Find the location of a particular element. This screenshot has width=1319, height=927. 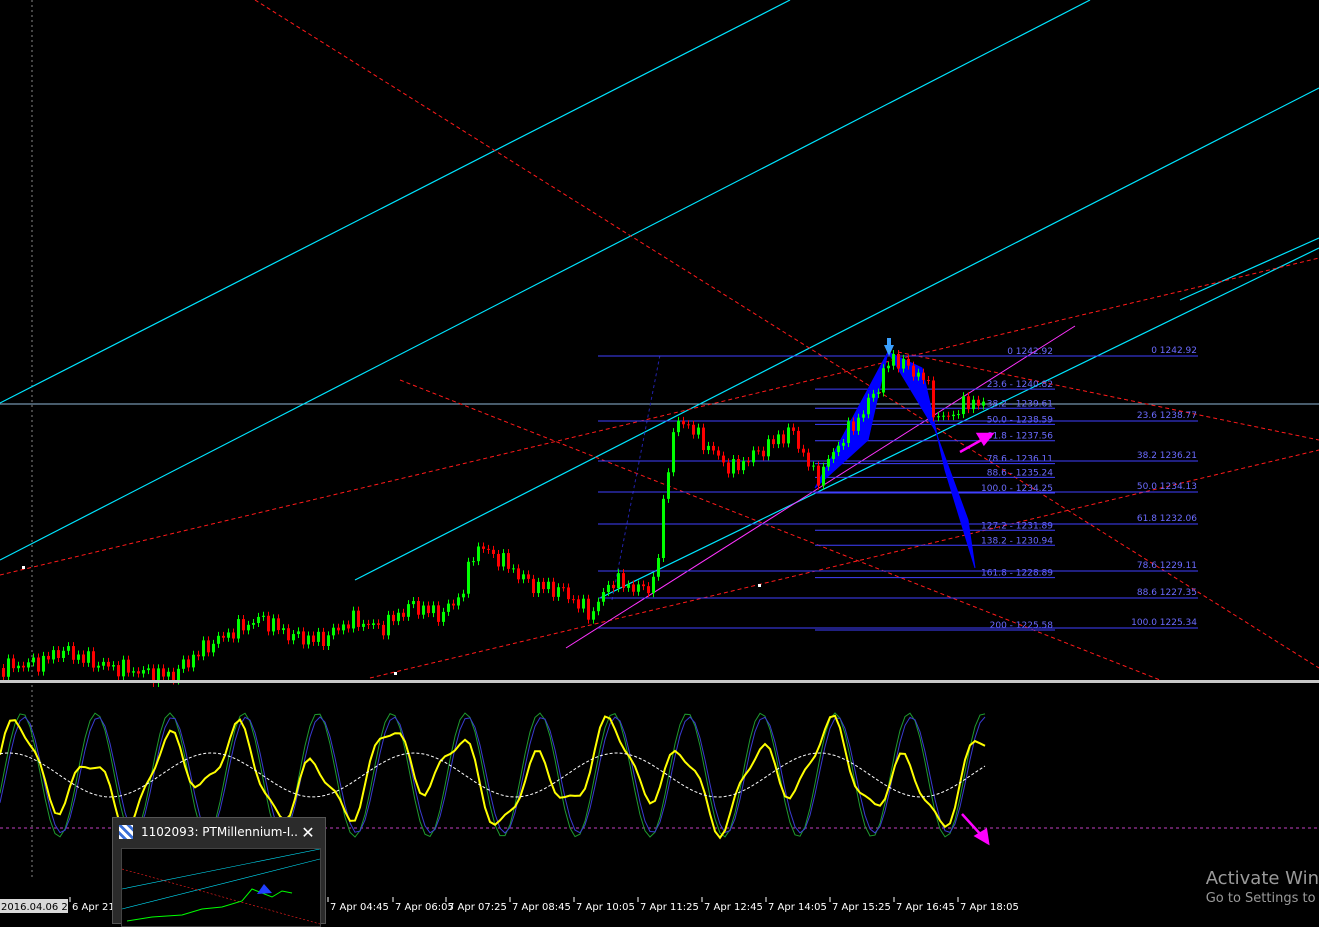

fib-outer-label: 23.6 1238.77 is located at coordinates (1167, 416).